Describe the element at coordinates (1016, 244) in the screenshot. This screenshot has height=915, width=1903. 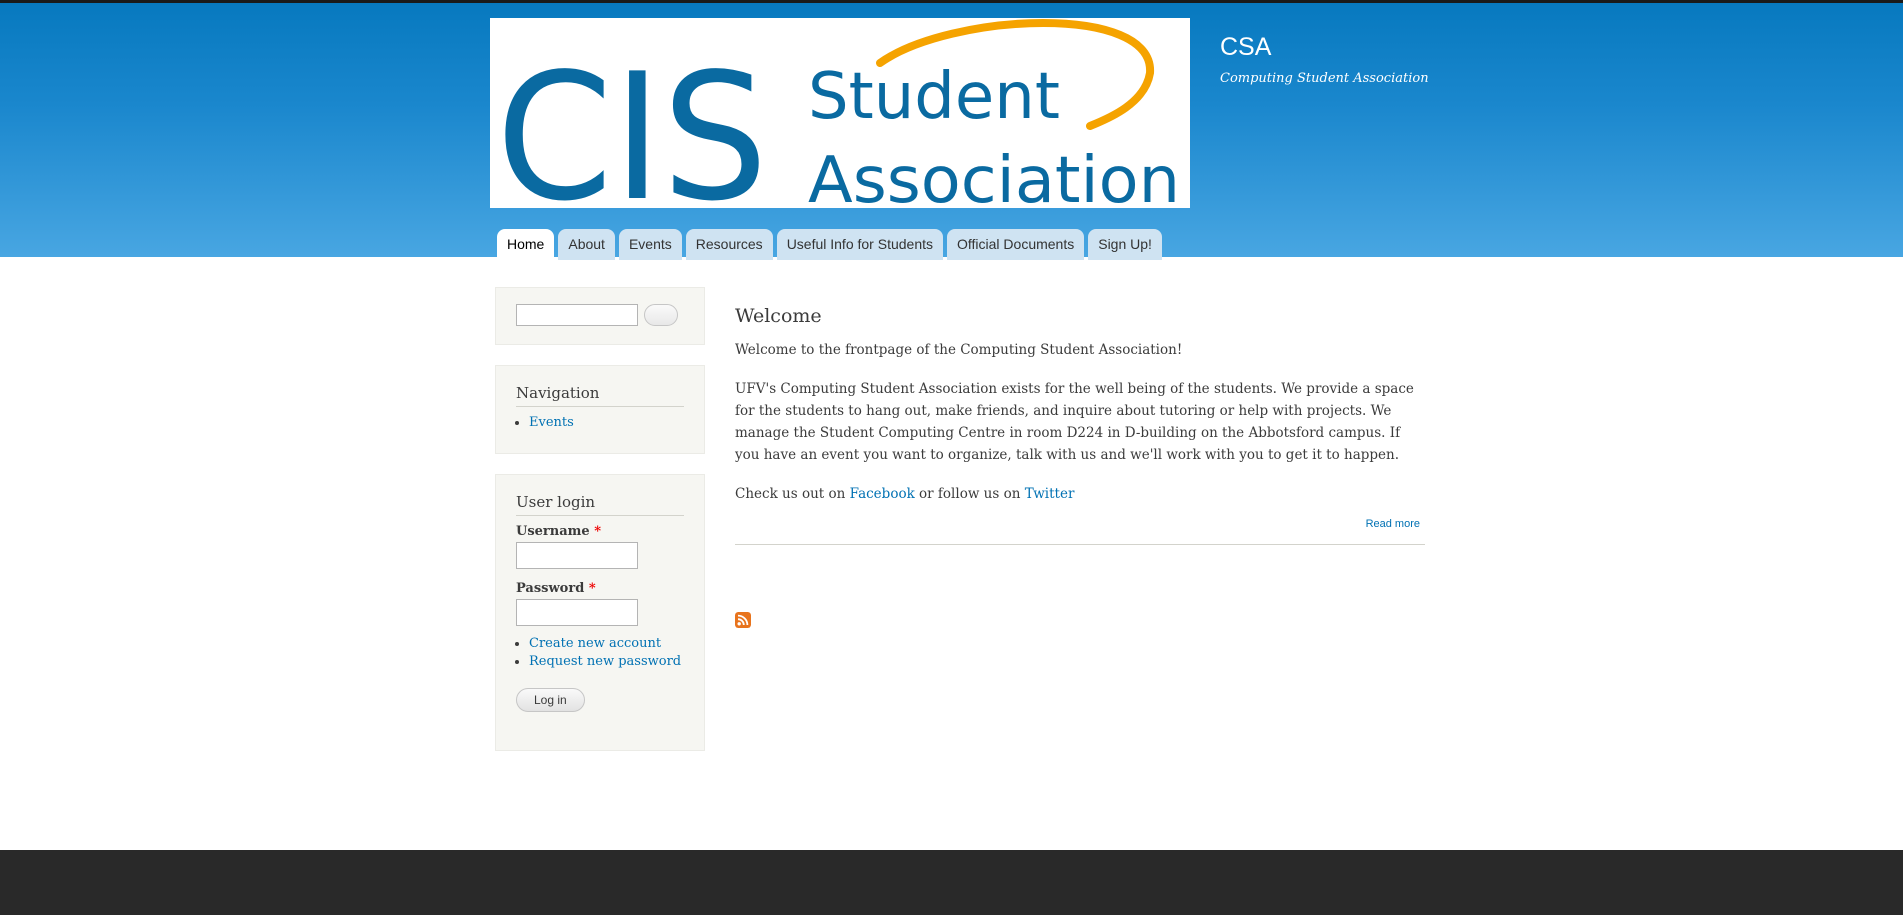
I see `menu-item-official-documents: Official Documents` at that location.